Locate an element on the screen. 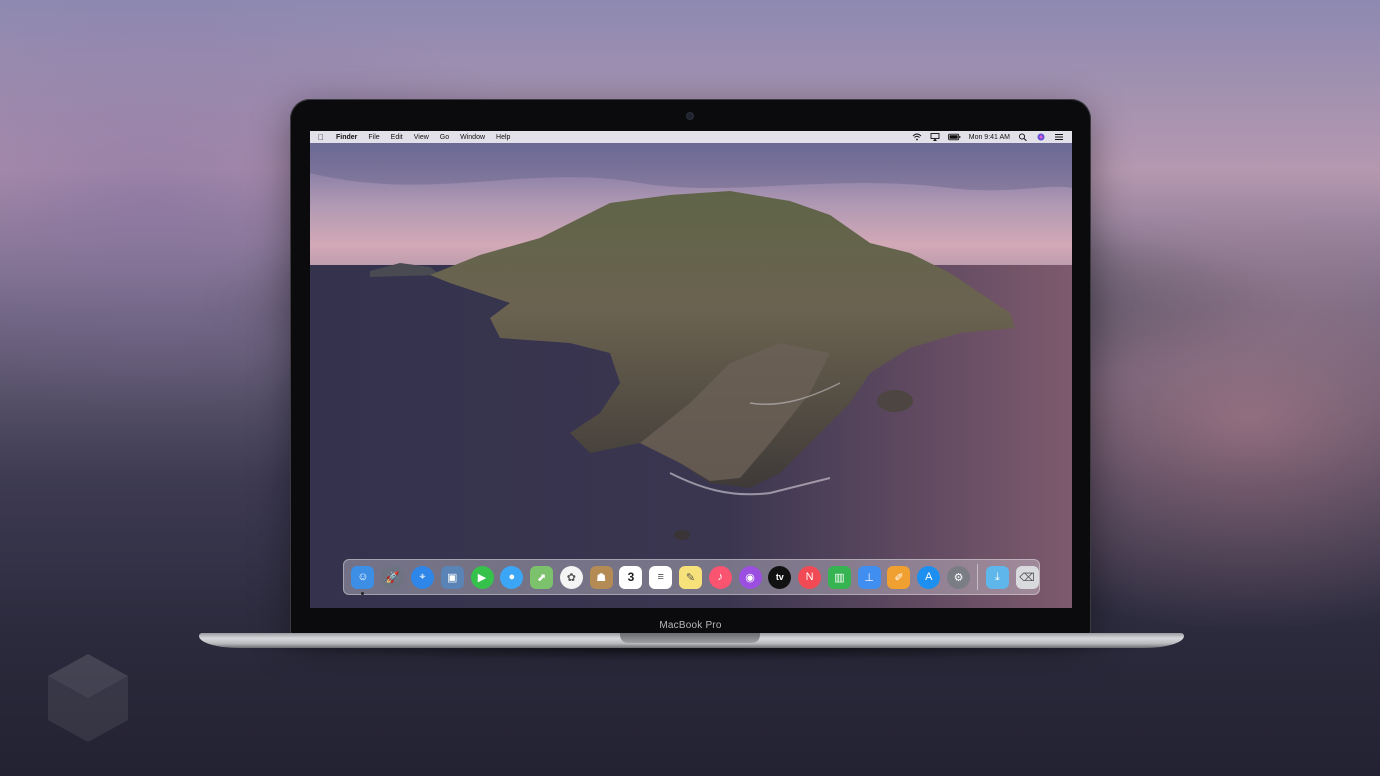 This screenshot has height=776, width=1380. downloads-folder-icon: ⤓ is located at coordinates (997, 577).